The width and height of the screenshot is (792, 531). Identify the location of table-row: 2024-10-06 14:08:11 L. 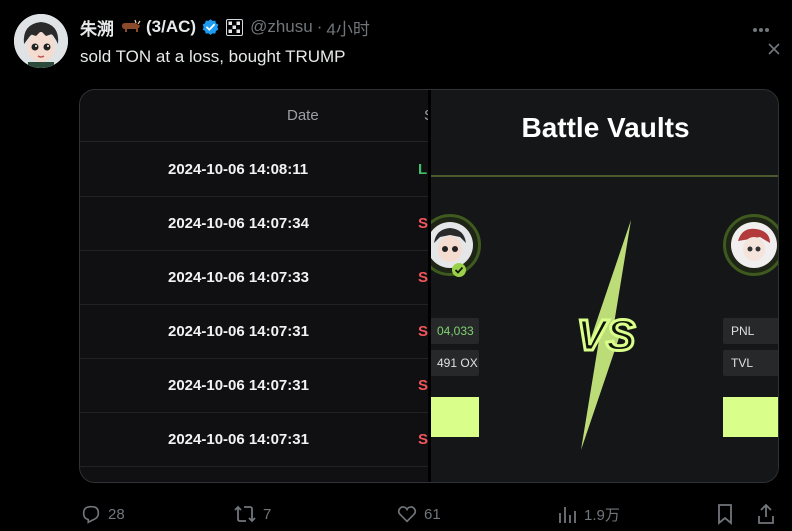
(255, 170).